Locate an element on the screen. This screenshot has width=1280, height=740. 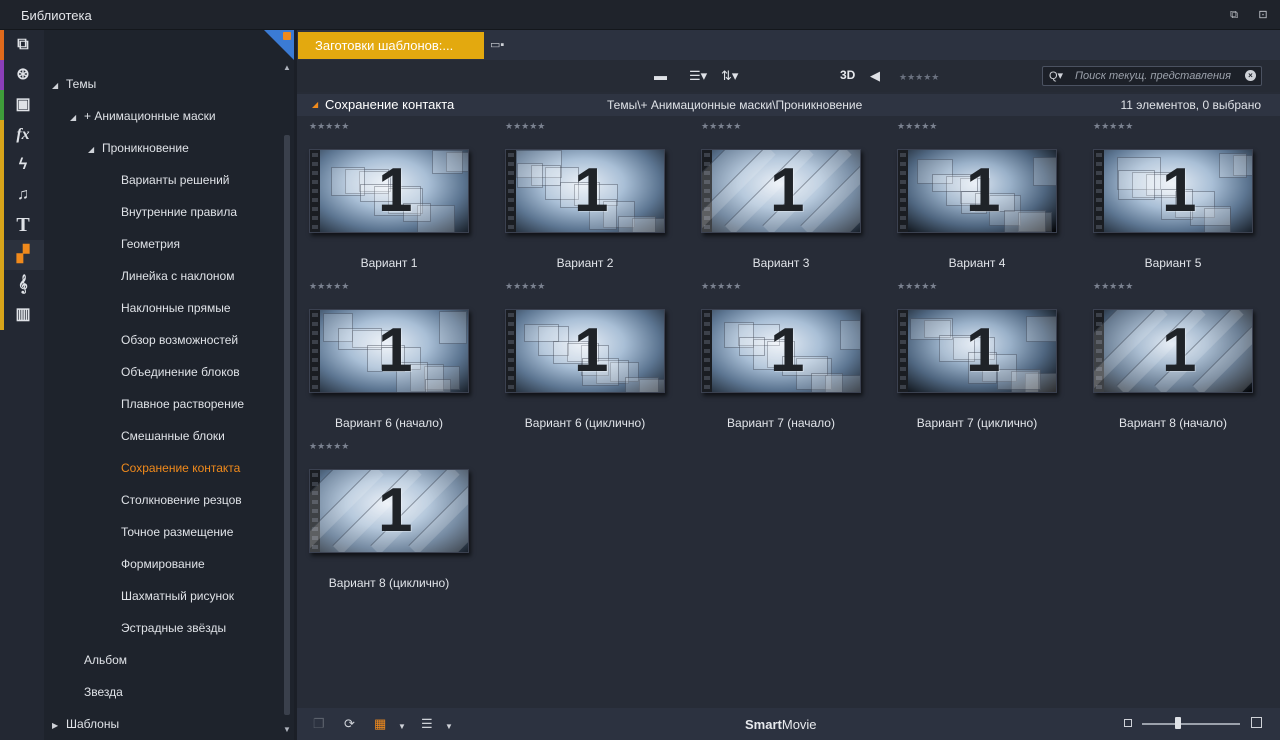
music-note-icon: ♫ is located at coordinates (23, 195).